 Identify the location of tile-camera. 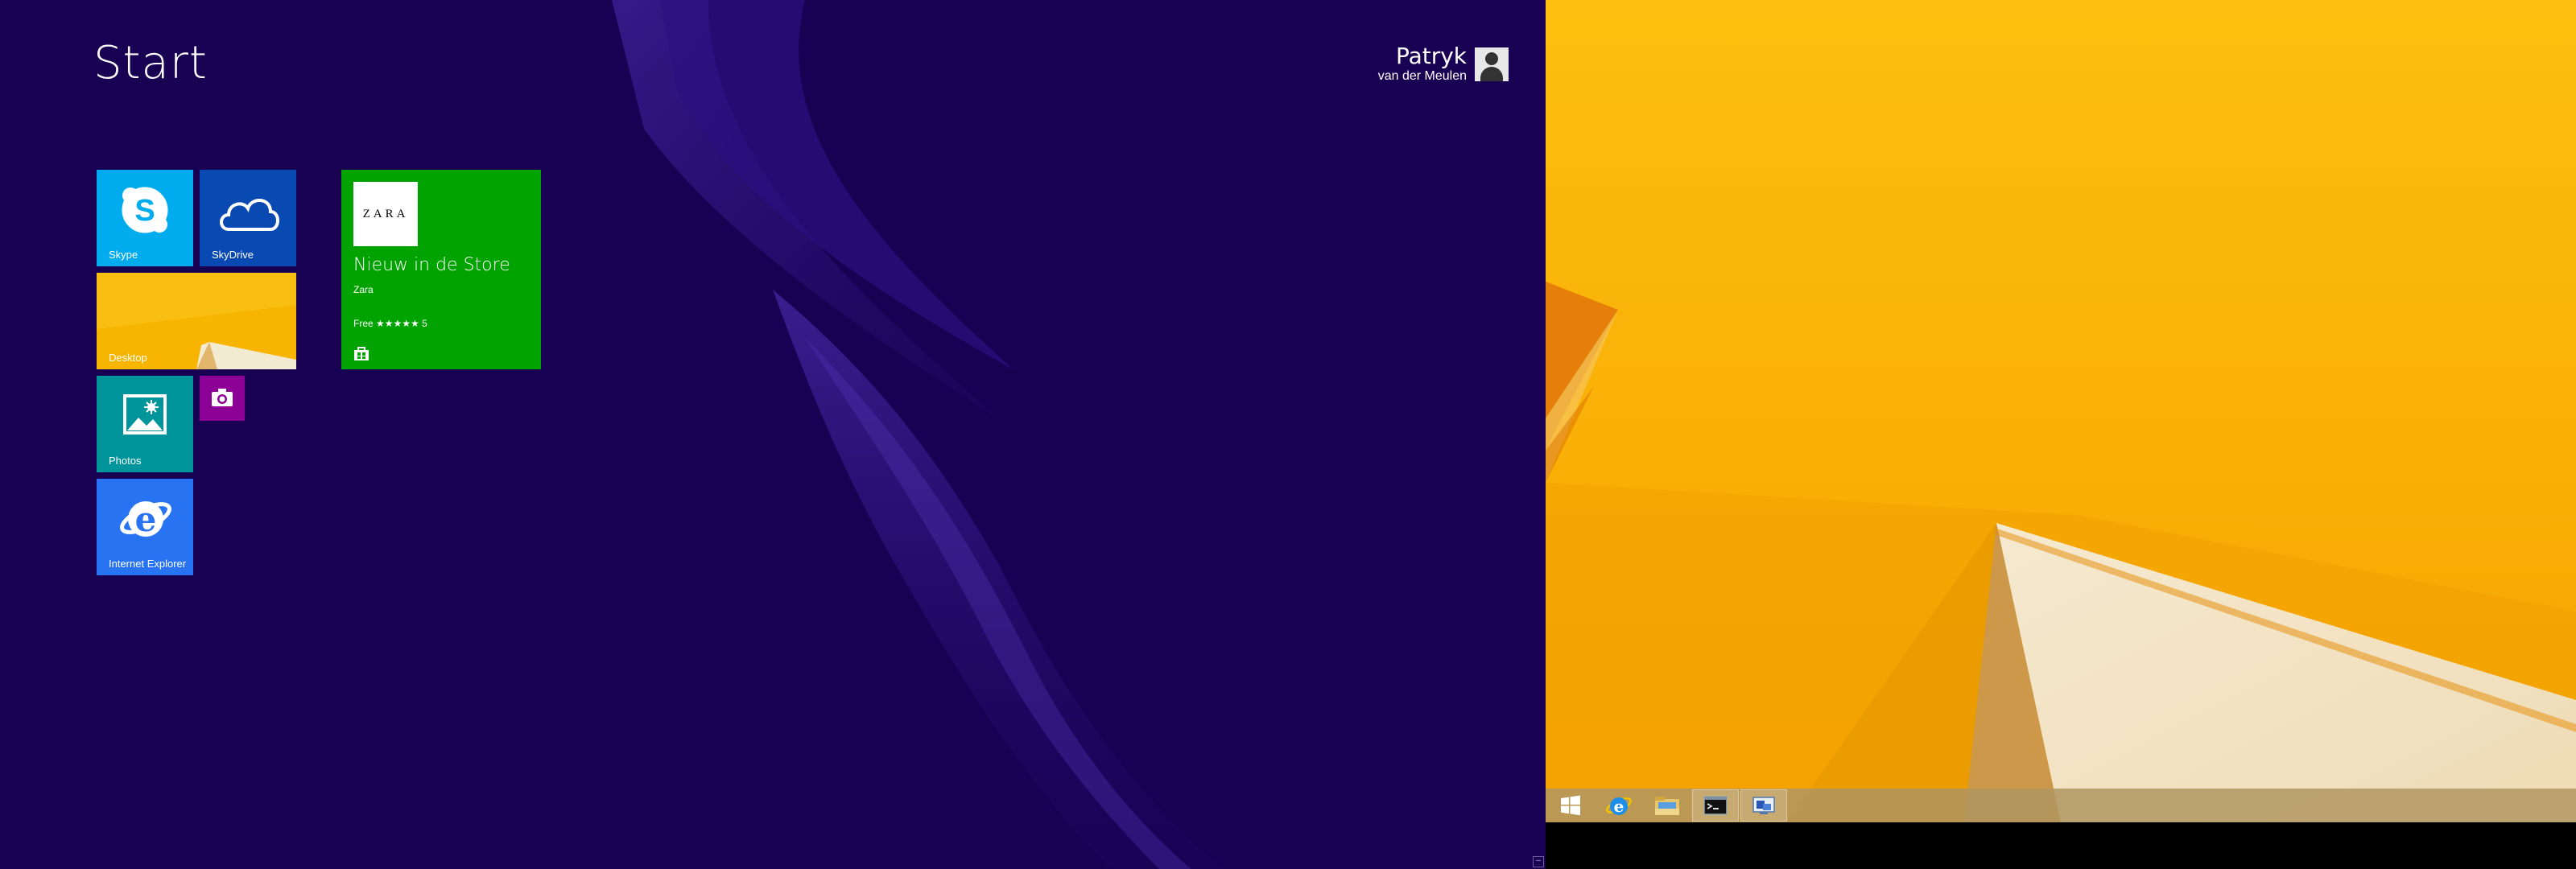
(222, 398).